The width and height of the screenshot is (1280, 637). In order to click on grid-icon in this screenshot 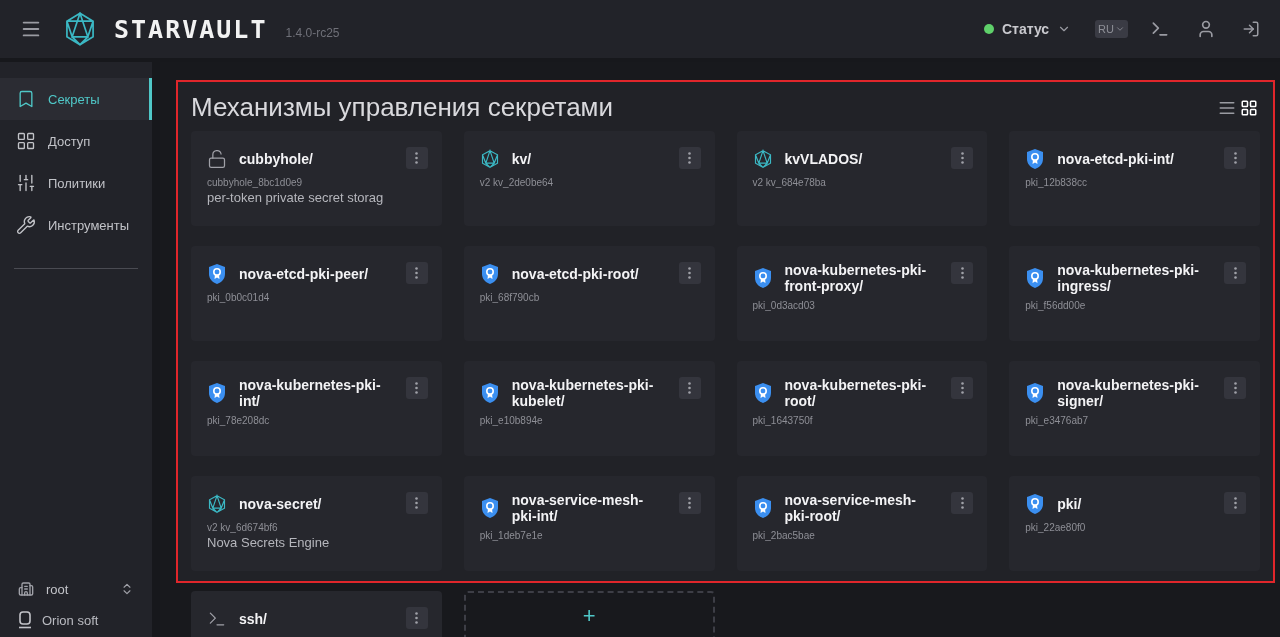, I will do `click(26, 141)`.